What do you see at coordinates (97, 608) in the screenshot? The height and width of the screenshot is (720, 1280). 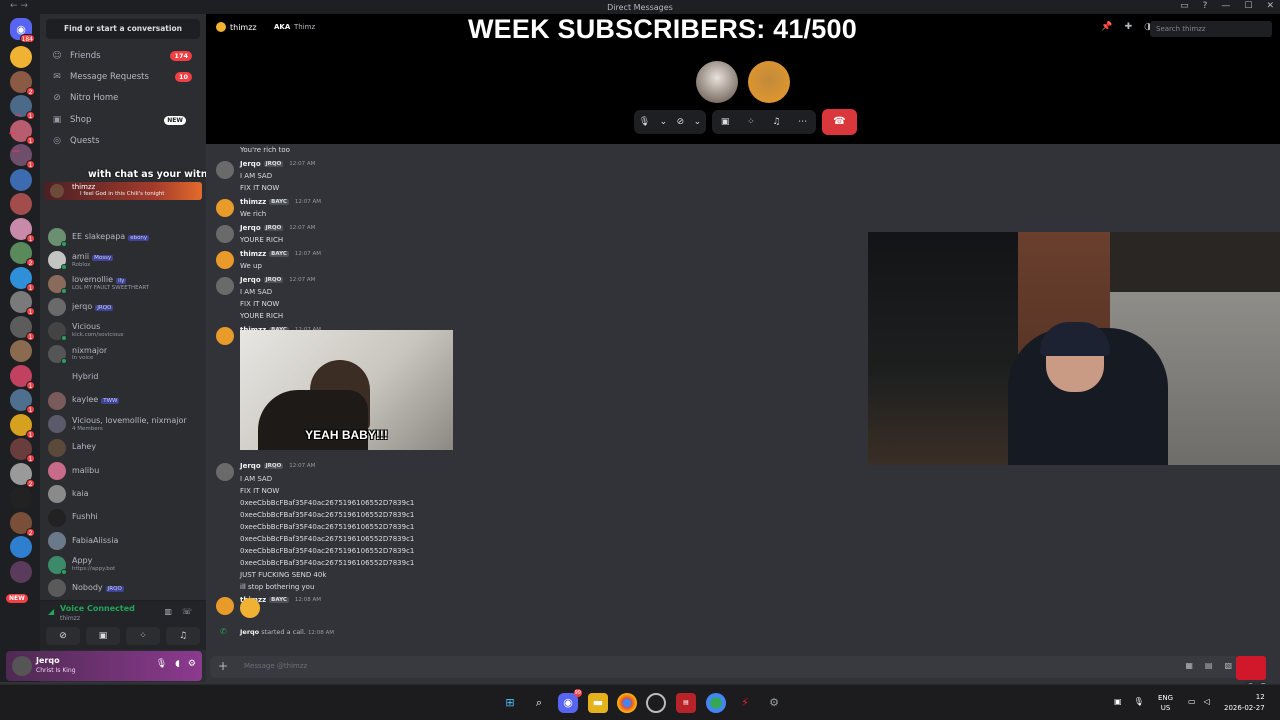 I see `voice-connected-label: Voice Connected` at bounding box center [97, 608].